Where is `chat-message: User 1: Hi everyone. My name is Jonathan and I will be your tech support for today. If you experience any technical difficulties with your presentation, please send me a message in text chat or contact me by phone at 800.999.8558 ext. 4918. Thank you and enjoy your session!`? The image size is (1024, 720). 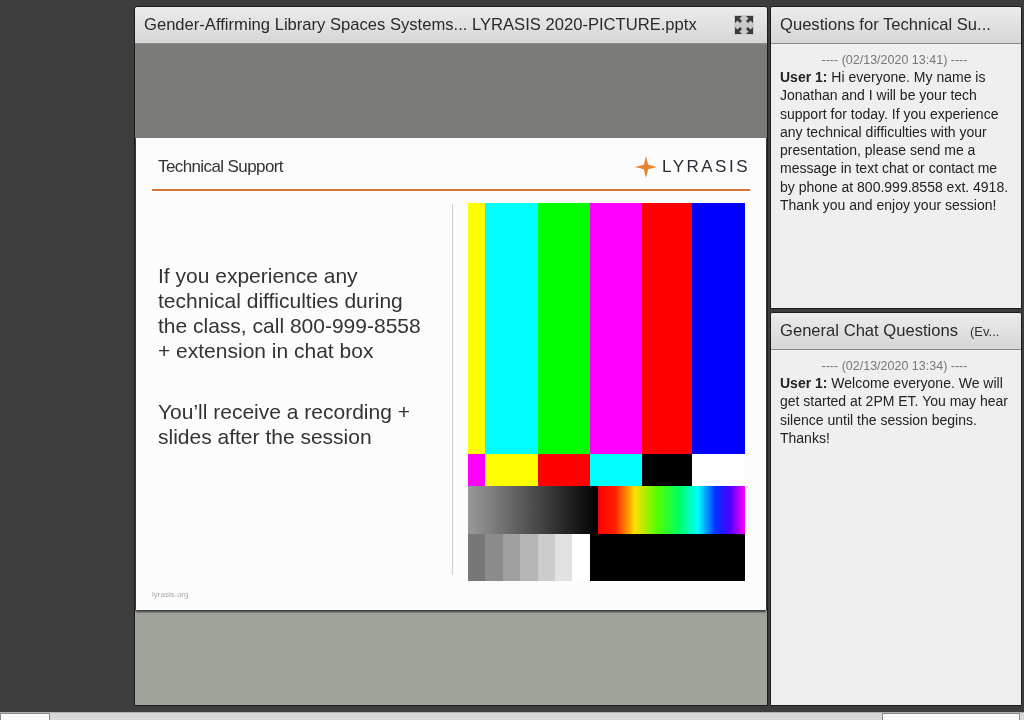
chat-message: User 1: Hi everyone. My name is Jonathan and I will be your tech support for today. If you experience any technical difficulties with your presentation, please send me a message in text chat or contact me by phone at 800.999.8558 ext. 4918. Thank you and enjoy your session! is located at coordinates (894, 141).